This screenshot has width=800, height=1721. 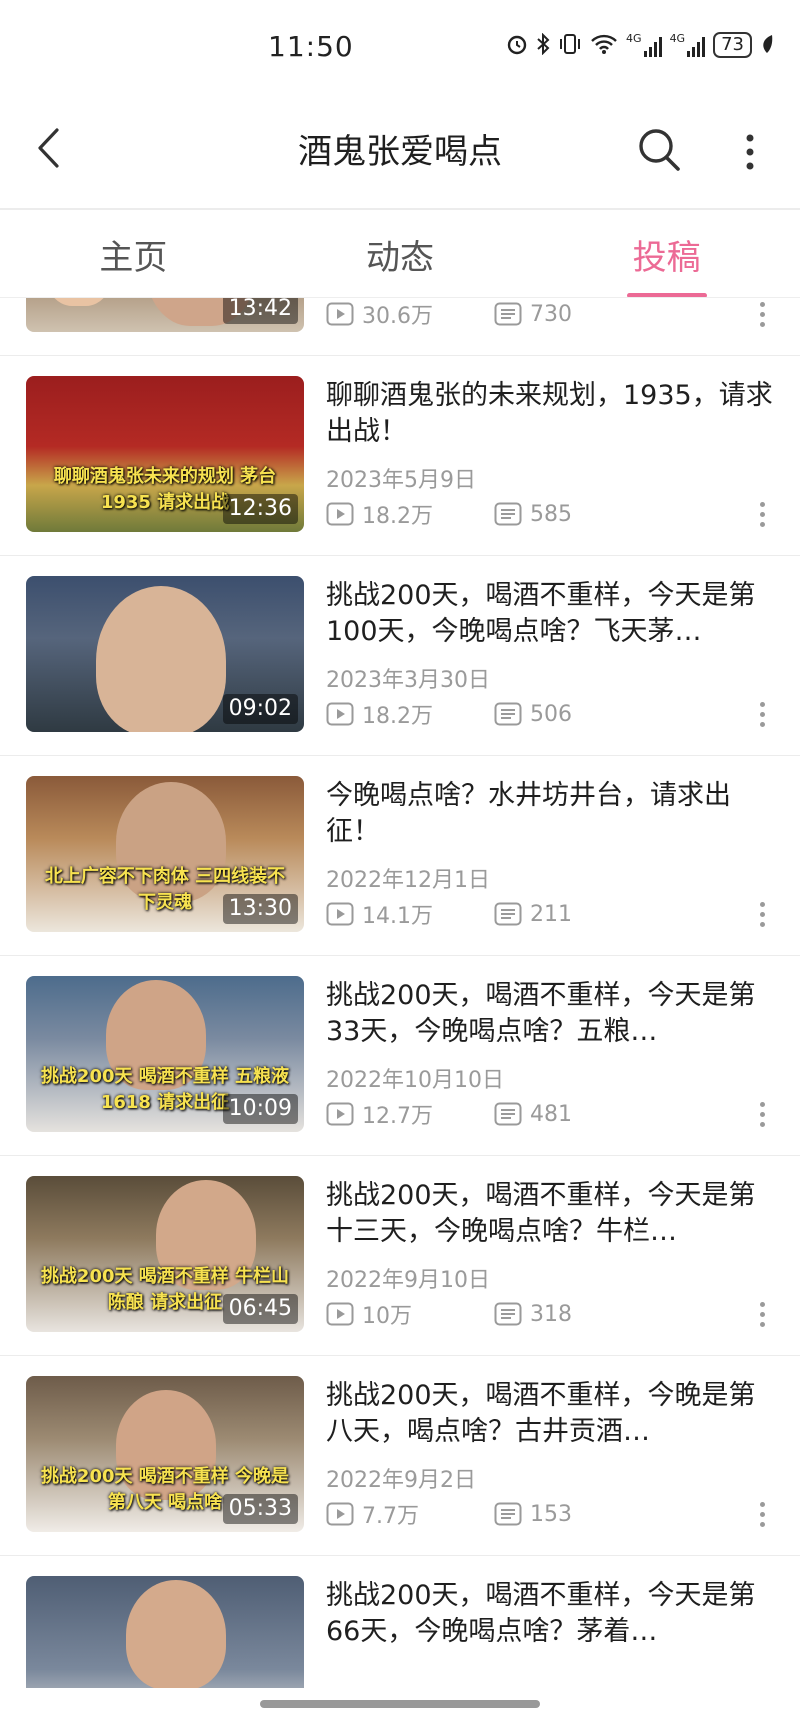 What do you see at coordinates (644, 45) in the screenshot?
I see `signal-4g-icon: 4G` at bounding box center [644, 45].